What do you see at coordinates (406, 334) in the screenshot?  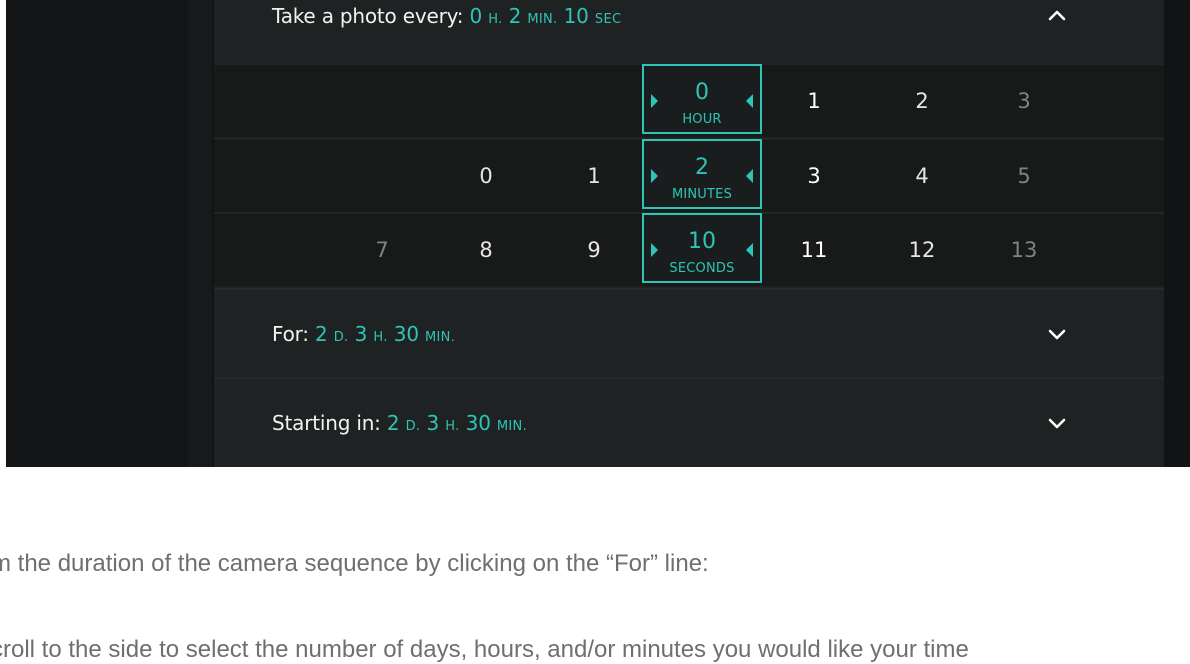 I see `for-minutes-value: 30` at bounding box center [406, 334].